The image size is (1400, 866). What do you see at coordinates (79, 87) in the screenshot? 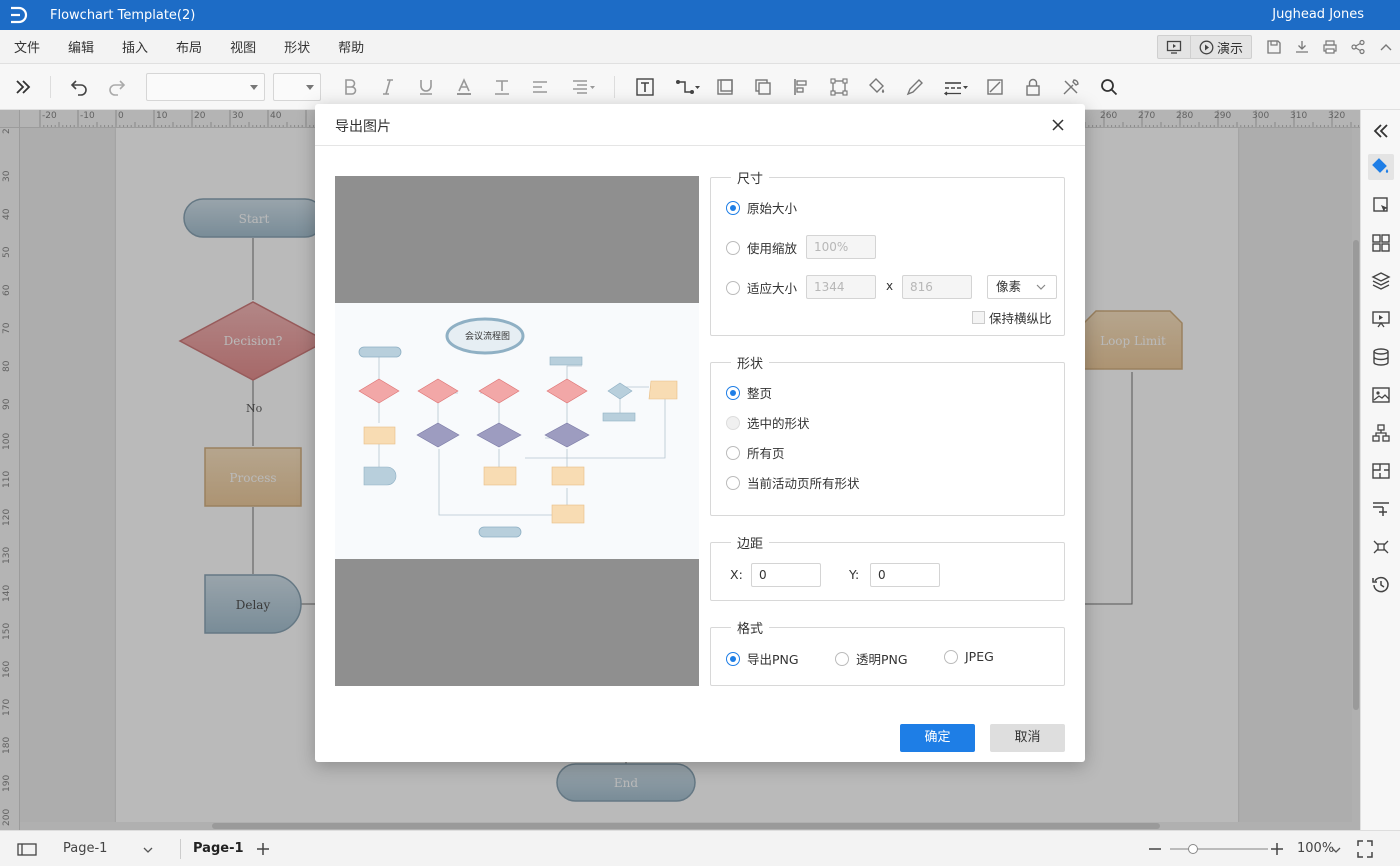
I see `undo-button` at bounding box center [79, 87].